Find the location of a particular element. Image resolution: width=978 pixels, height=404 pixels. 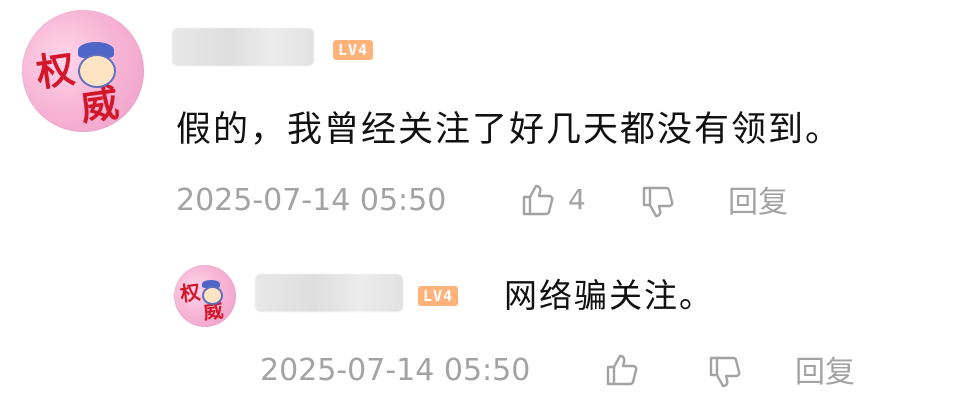

reply-like-button is located at coordinates (622, 370).